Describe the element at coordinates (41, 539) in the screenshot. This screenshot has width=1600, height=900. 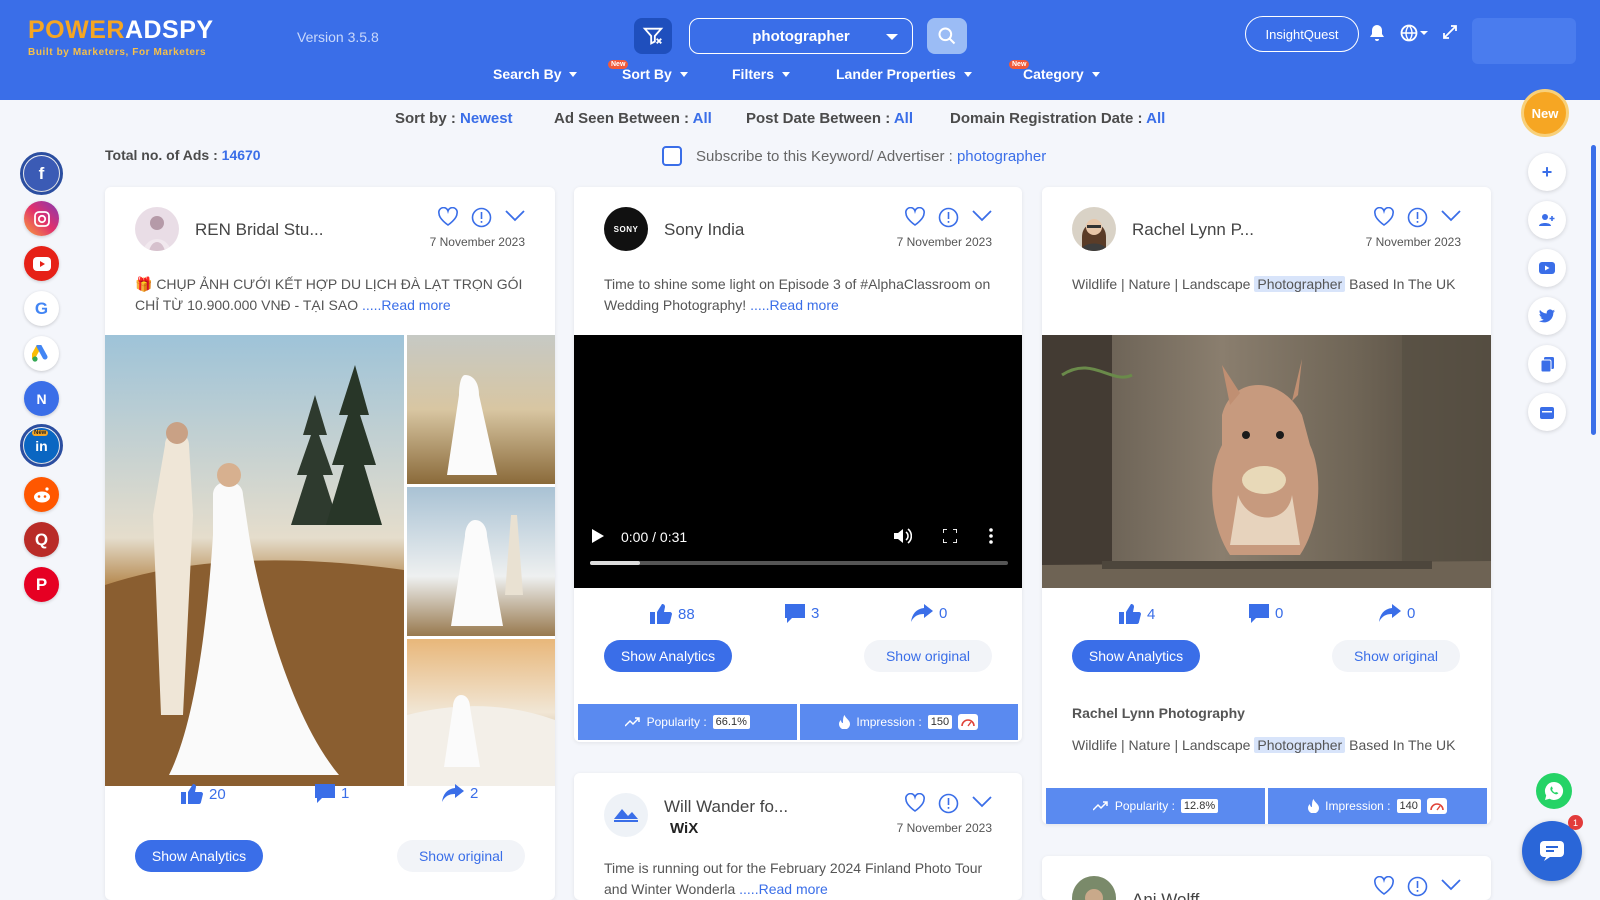
I see `quora-icon: Q` at that location.